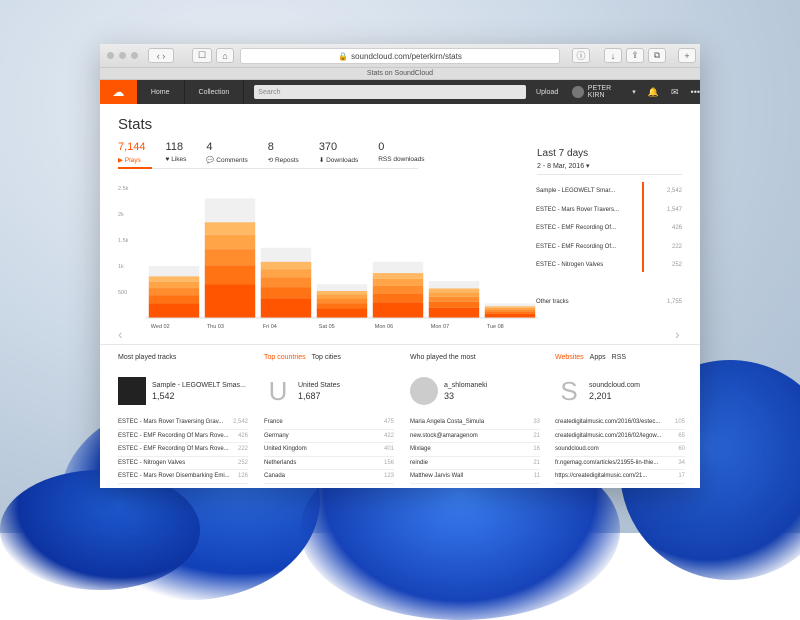 The width and height of the screenshot is (800, 620). Describe the element at coordinates (653, 92) in the screenshot. I see `bell-icon: 🔔` at that location.